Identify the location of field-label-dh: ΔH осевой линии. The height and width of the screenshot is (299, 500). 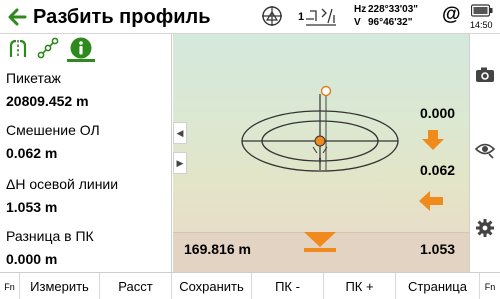
(62, 184).